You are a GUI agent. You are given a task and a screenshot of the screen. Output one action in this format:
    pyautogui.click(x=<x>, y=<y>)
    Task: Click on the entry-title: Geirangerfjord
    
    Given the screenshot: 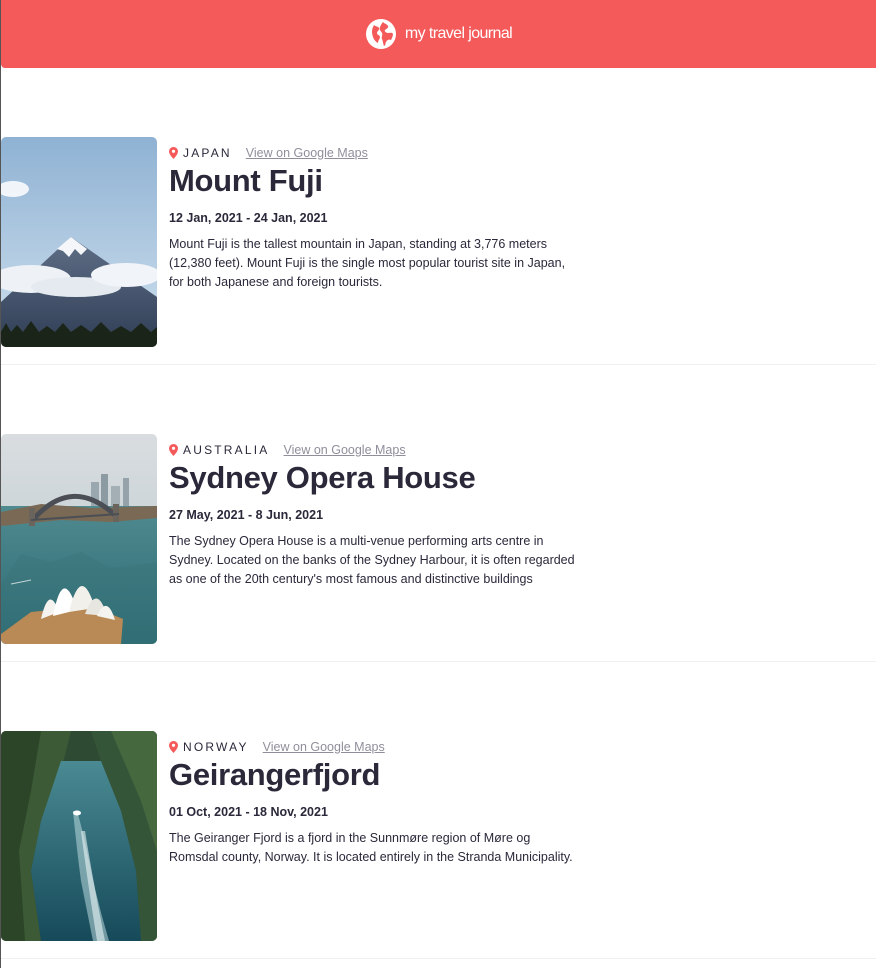 What is the action you would take?
    pyautogui.click(x=275, y=774)
    